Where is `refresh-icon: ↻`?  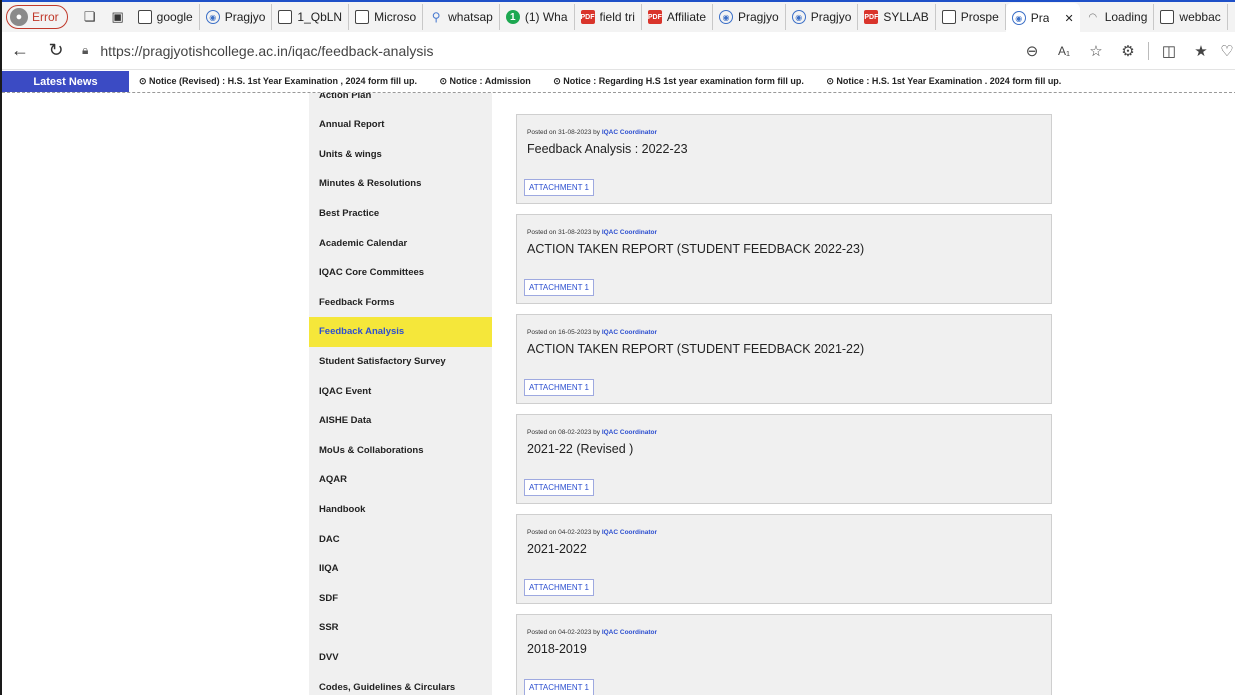 refresh-icon: ↻ is located at coordinates (56, 51).